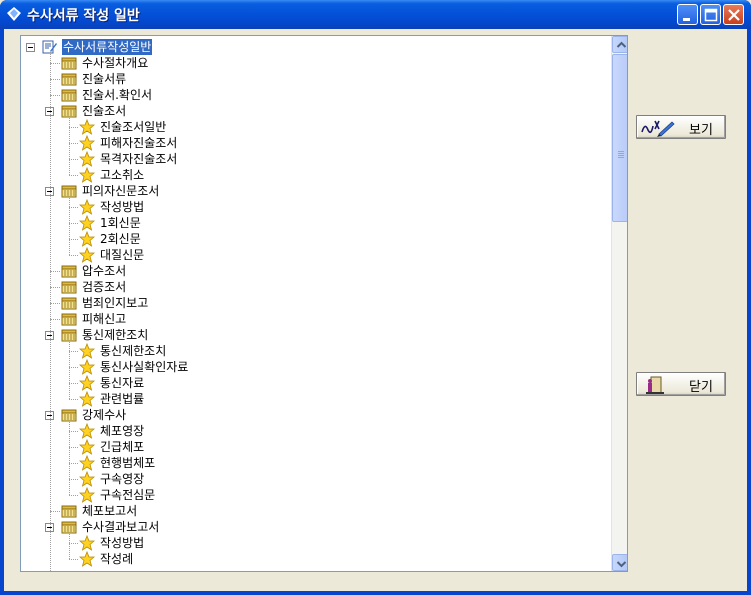 Image resolution: width=751 pixels, height=595 pixels. Describe the element at coordinates (104, 415) in the screenshot. I see `tree-node-label: 강제수사` at that location.